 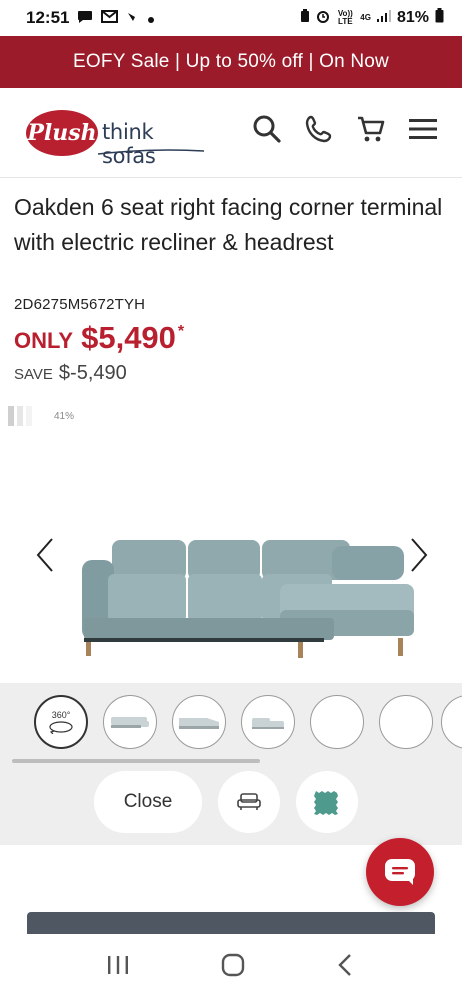 I want to click on thumb-sofa-side, so click(x=268, y=722).